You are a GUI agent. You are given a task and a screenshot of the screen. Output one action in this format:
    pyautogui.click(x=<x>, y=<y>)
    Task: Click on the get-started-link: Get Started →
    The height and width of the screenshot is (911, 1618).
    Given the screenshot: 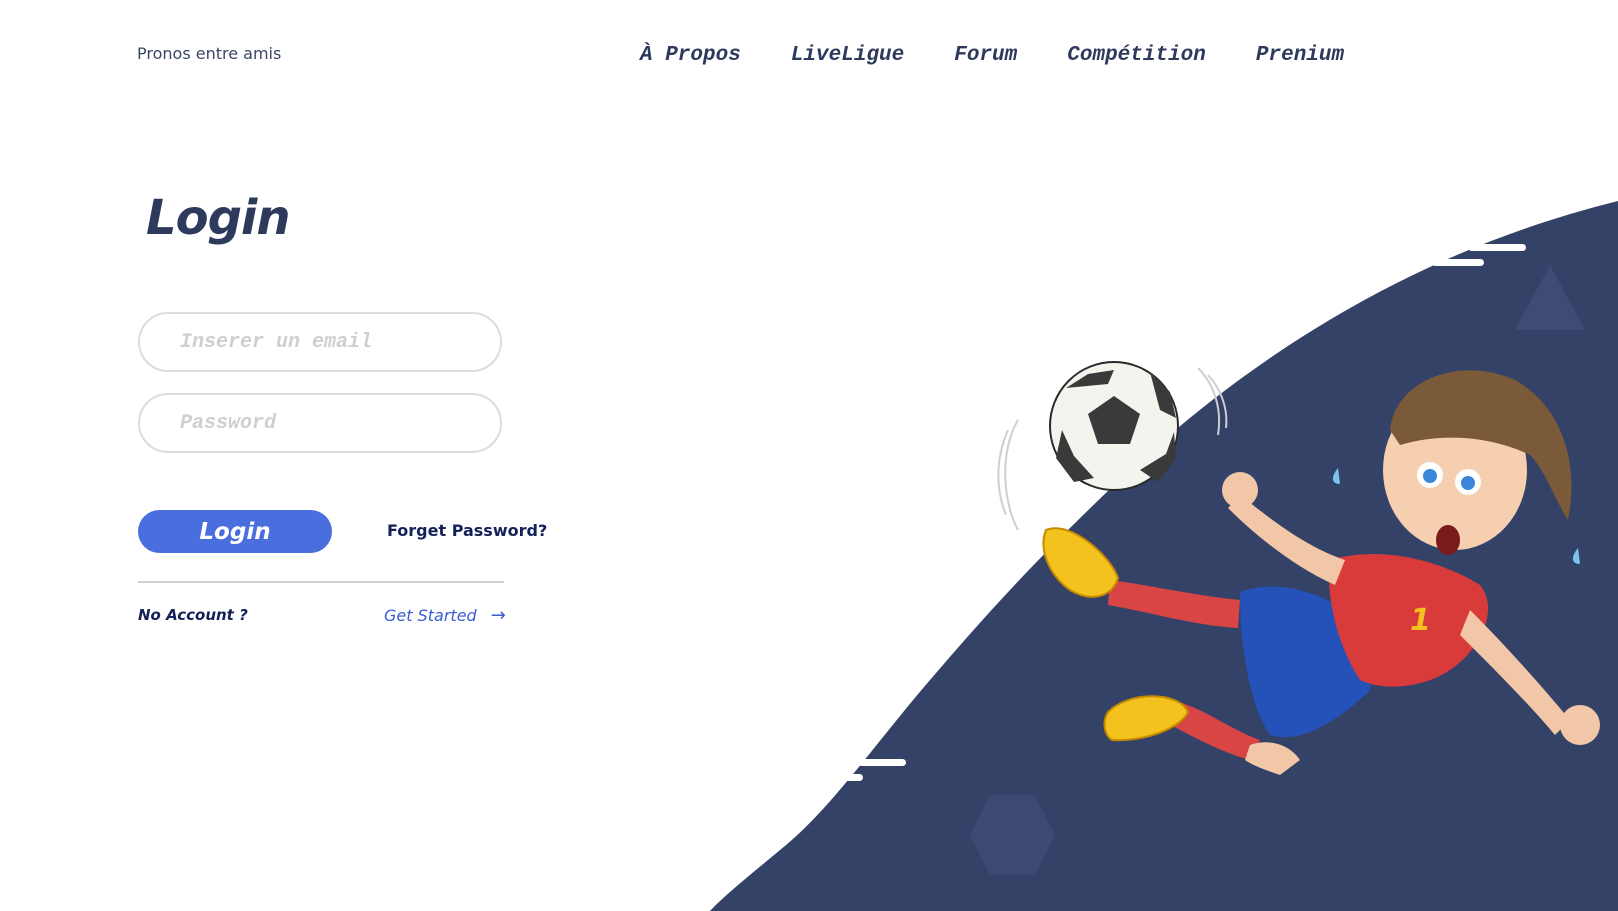 What is the action you would take?
    pyautogui.click(x=445, y=615)
    